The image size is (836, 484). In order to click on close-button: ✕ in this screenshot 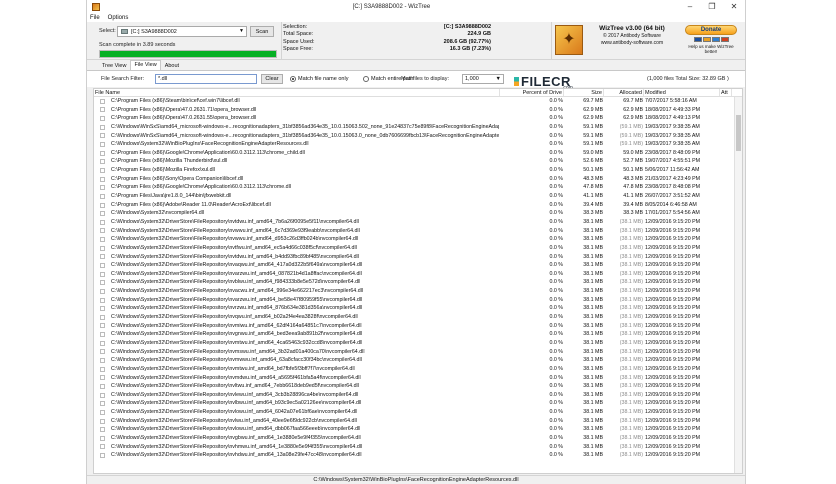, I will do `click(734, 6)`.